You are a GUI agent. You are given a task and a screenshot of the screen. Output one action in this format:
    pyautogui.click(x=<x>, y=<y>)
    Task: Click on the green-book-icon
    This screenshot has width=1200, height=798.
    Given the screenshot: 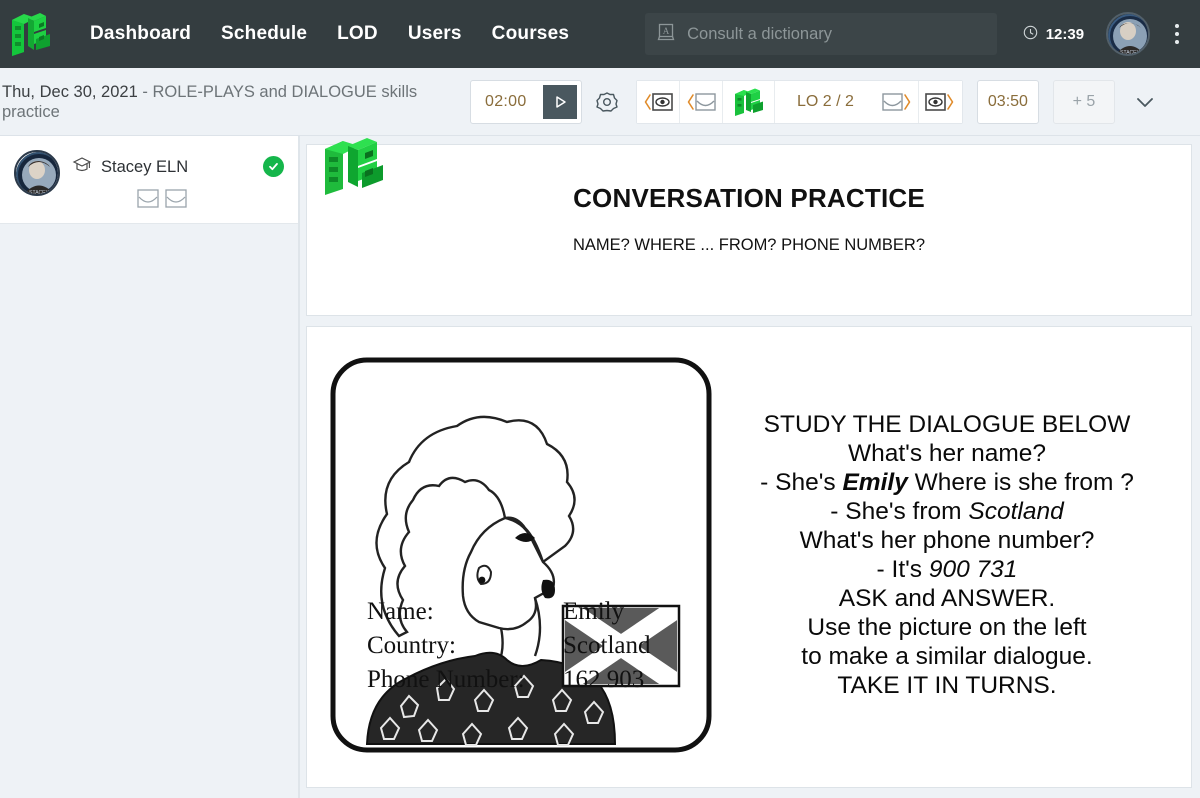 What is the action you would take?
    pyautogui.click(x=749, y=101)
    